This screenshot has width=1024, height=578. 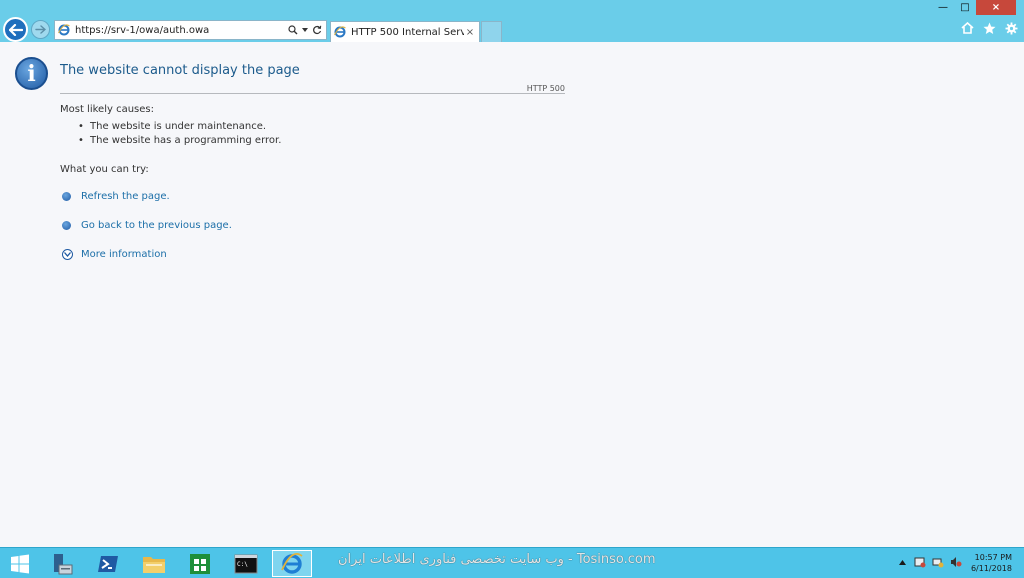 What do you see at coordinates (125, 196) in the screenshot?
I see `refresh-link-text: Refresh the page.` at bounding box center [125, 196].